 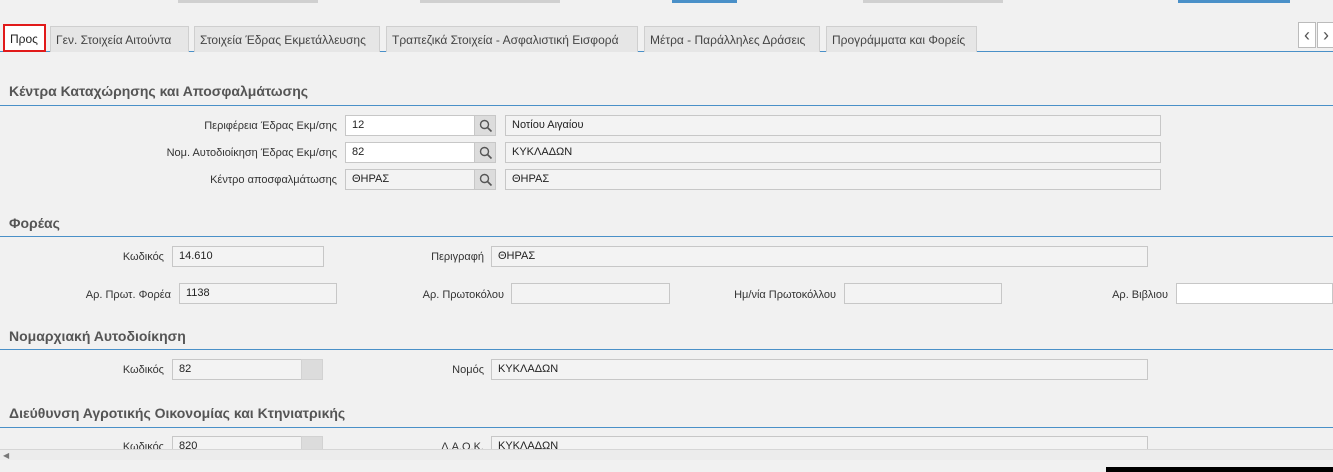 I want to click on prefecture-search-button, so click(x=485, y=152).